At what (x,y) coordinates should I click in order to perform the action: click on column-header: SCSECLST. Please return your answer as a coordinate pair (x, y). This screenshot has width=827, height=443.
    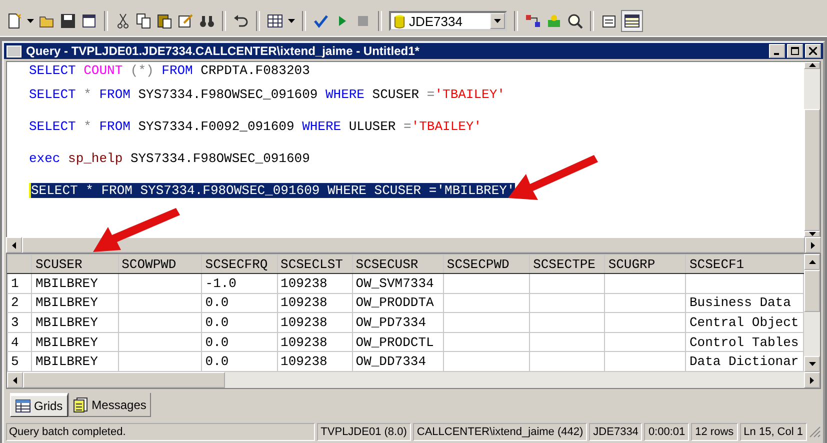
    Looking at the image, I should click on (314, 264).